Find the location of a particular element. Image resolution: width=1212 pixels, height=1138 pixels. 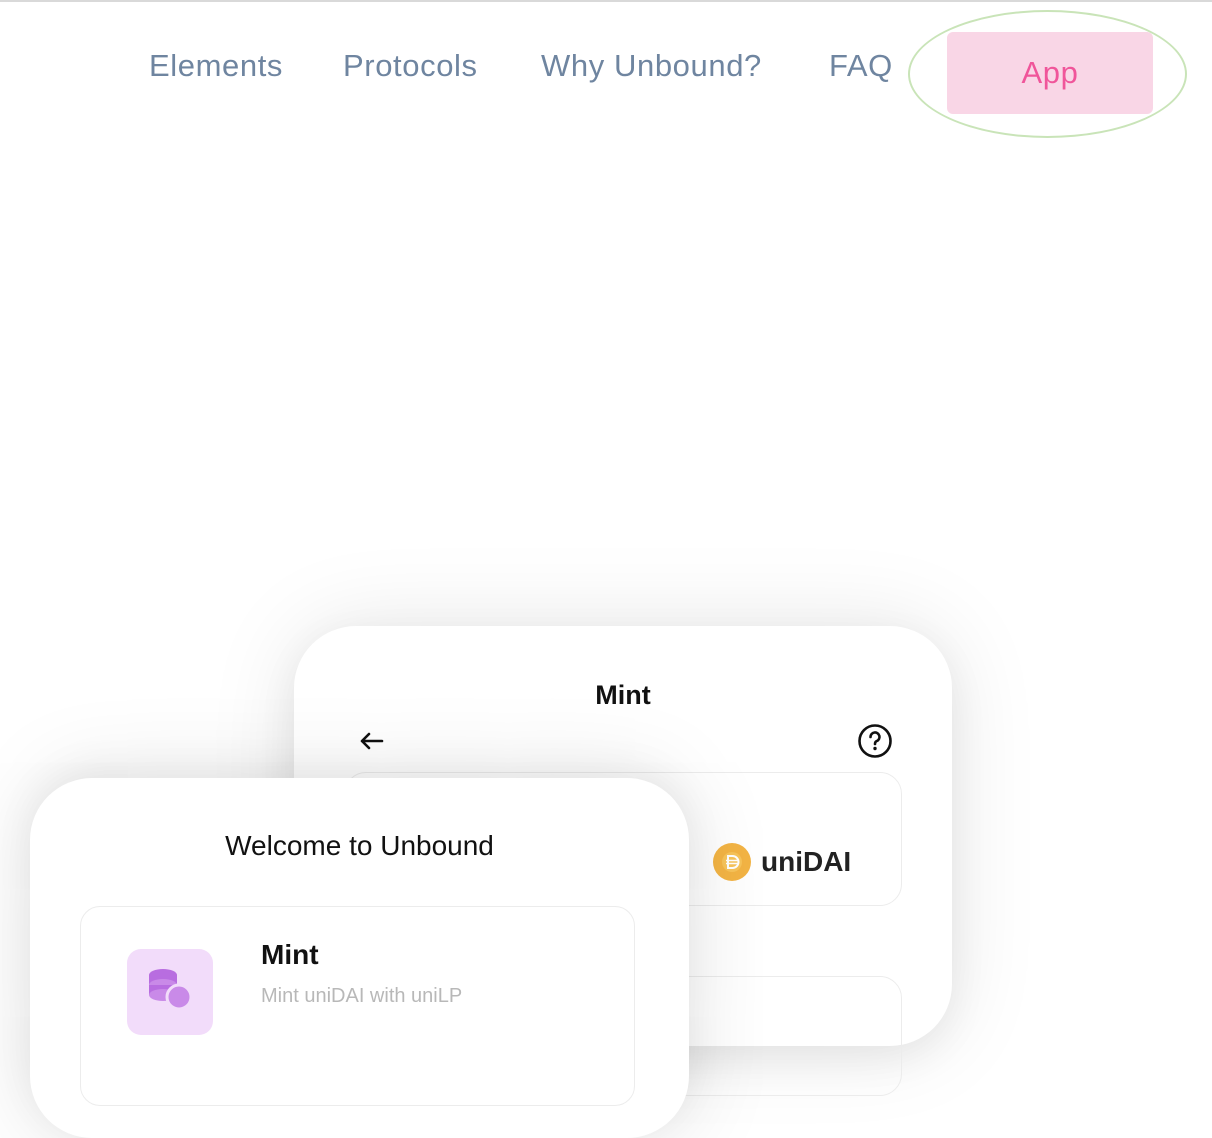

nav-link-faq: FAQ is located at coordinates (861, 66).